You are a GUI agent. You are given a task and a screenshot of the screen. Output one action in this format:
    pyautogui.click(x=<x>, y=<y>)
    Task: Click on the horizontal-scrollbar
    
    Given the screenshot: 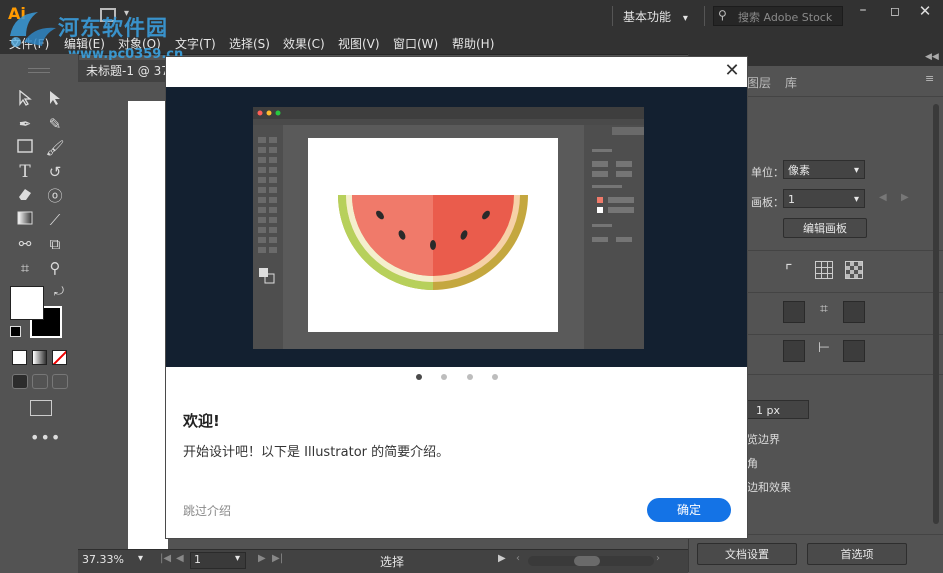 What is the action you would take?
    pyautogui.click(x=591, y=561)
    